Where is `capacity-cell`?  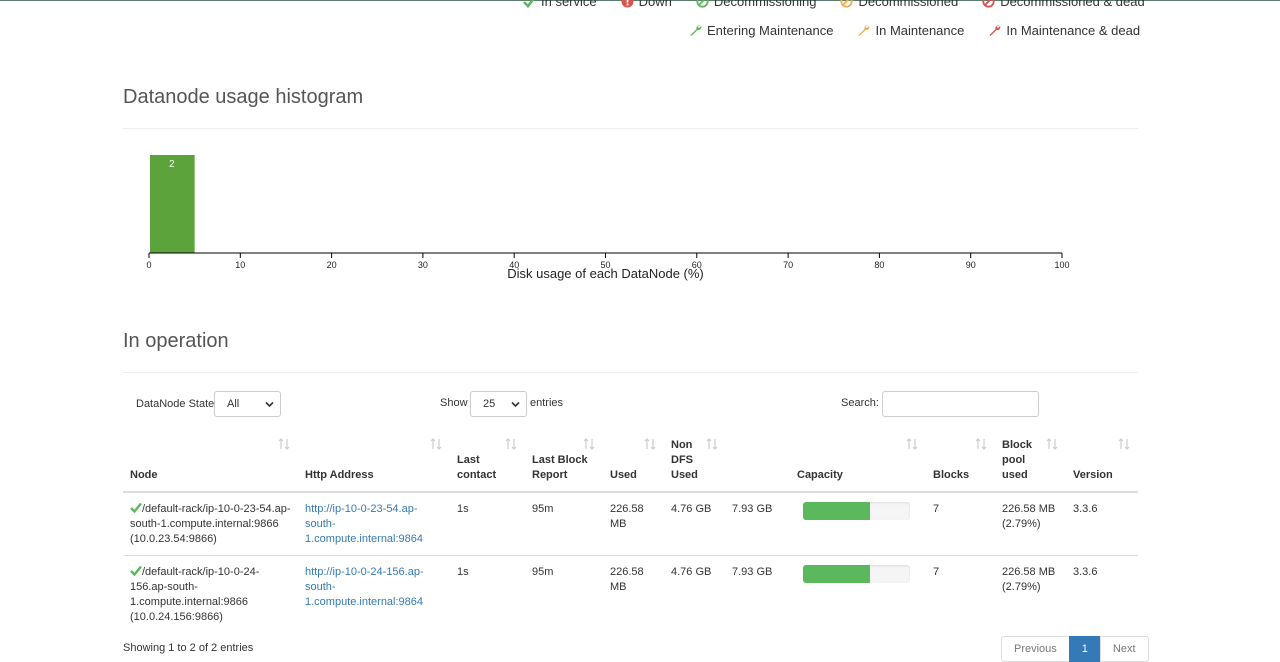 capacity-cell is located at coordinates (858, 594).